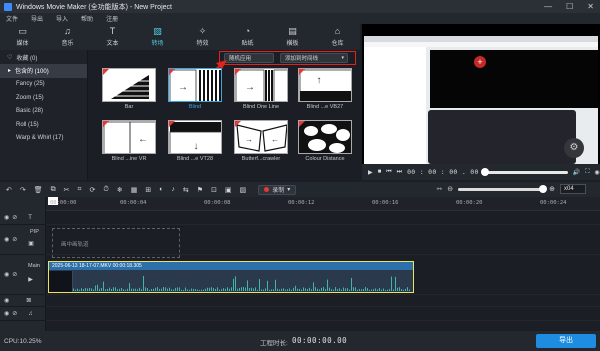 Image resolution: width=600 pixels, height=351 pixels. What do you see at coordinates (569, 6) in the screenshot?
I see `maximize-button: ☐` at bounding box center [569, 6].